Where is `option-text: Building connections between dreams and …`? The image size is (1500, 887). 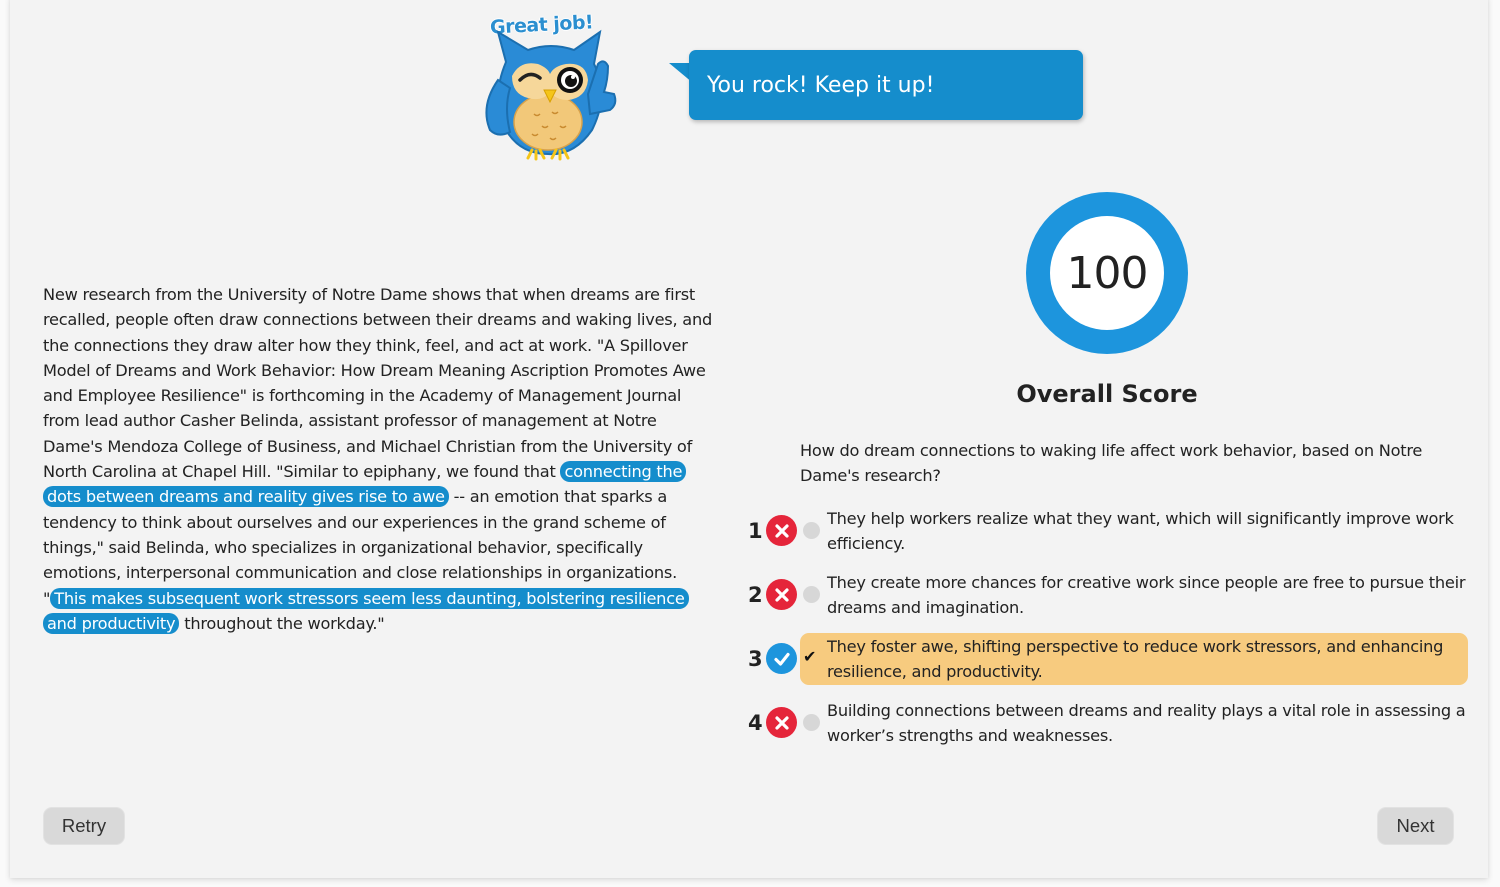 option-text: Building connections between dreams and … is located at coordinates (1146, 723).